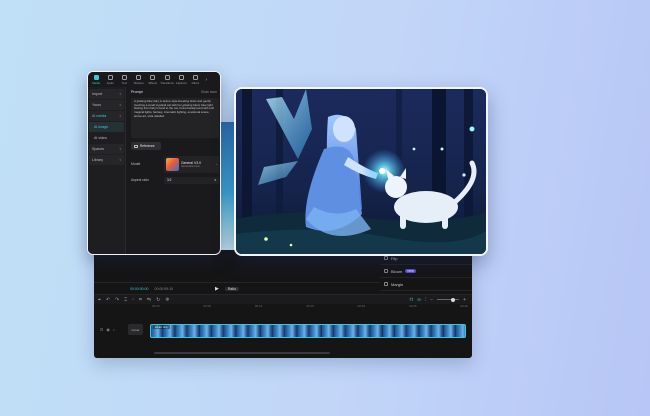 The width and height of the screenshot is (650, 416). What do you see at coordinates (137, 92) in the screenshot?
I see `prompt-title: Prompt` at bounding box center [137, 92].